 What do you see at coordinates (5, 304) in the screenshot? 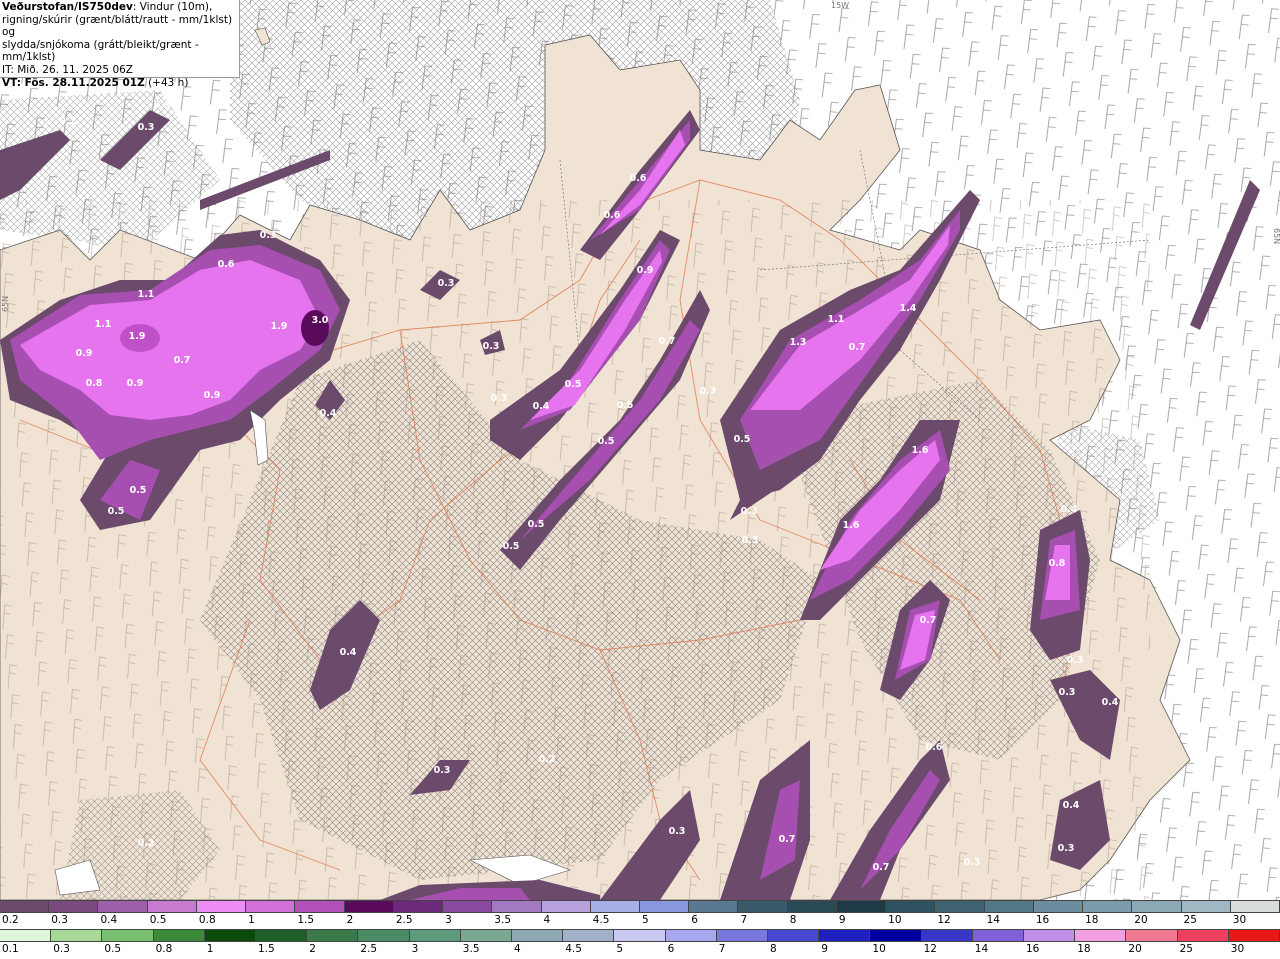
I see `coord-label-left: 65N` at bounding box center [5, 304].